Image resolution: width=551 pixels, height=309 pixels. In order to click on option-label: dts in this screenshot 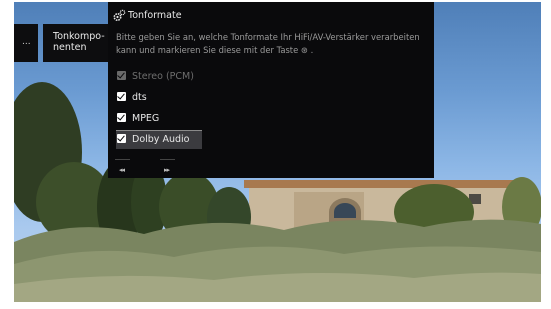, I will do `click(139, 97)`.